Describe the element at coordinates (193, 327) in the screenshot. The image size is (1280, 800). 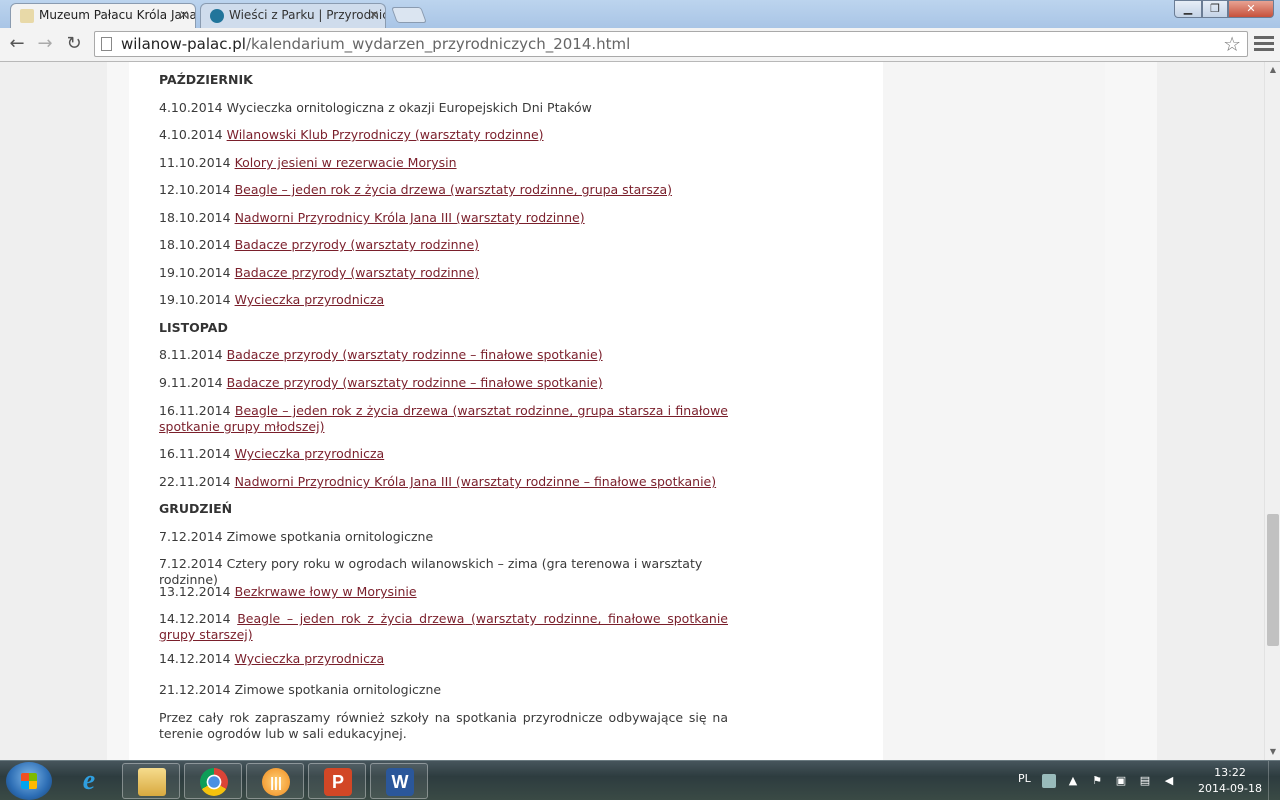
I see `month-heading: LISTOPAD` at that location.